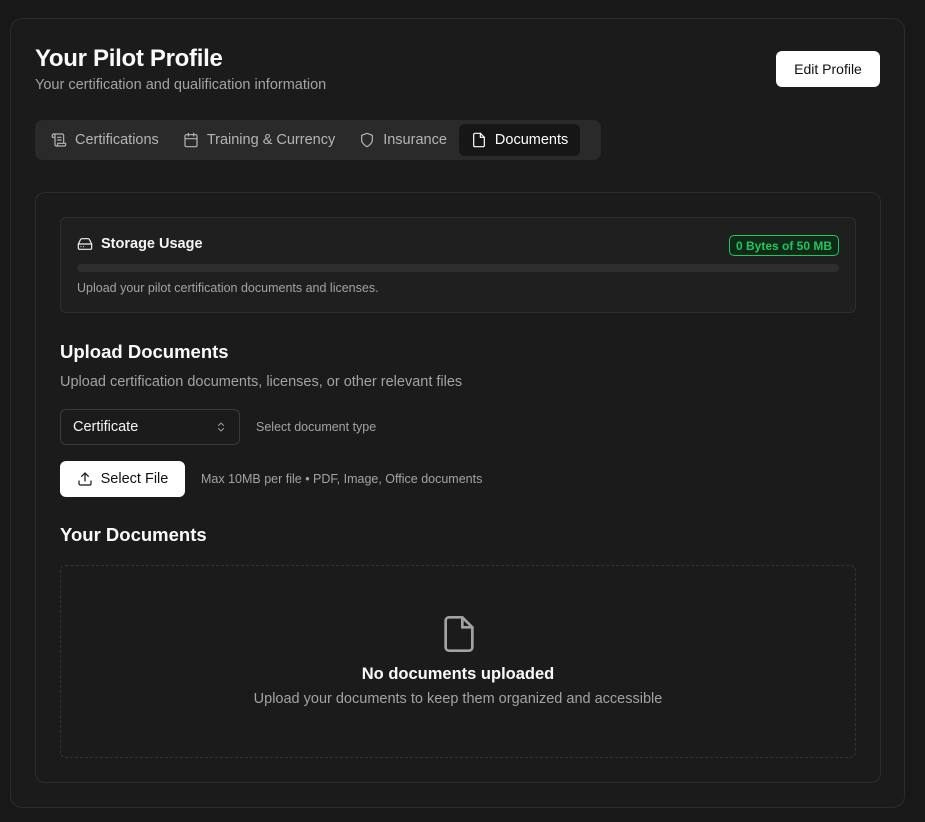 This screenshot has width=925, height=822. I want to click on storage-progress-bar, so click(458, 268).